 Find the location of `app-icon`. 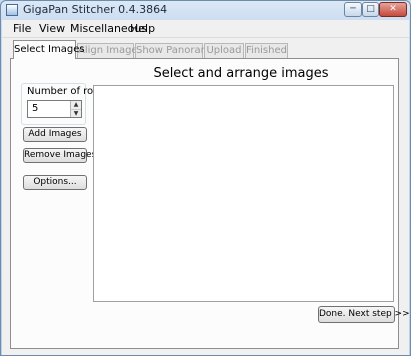

app-icon is located at coordinates (12, 10).